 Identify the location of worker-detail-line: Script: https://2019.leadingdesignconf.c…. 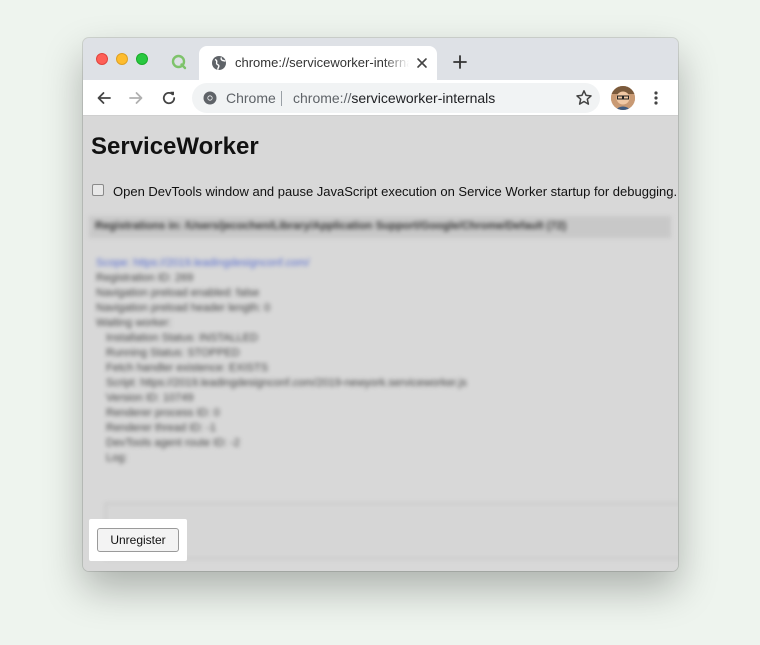
(286, 383).